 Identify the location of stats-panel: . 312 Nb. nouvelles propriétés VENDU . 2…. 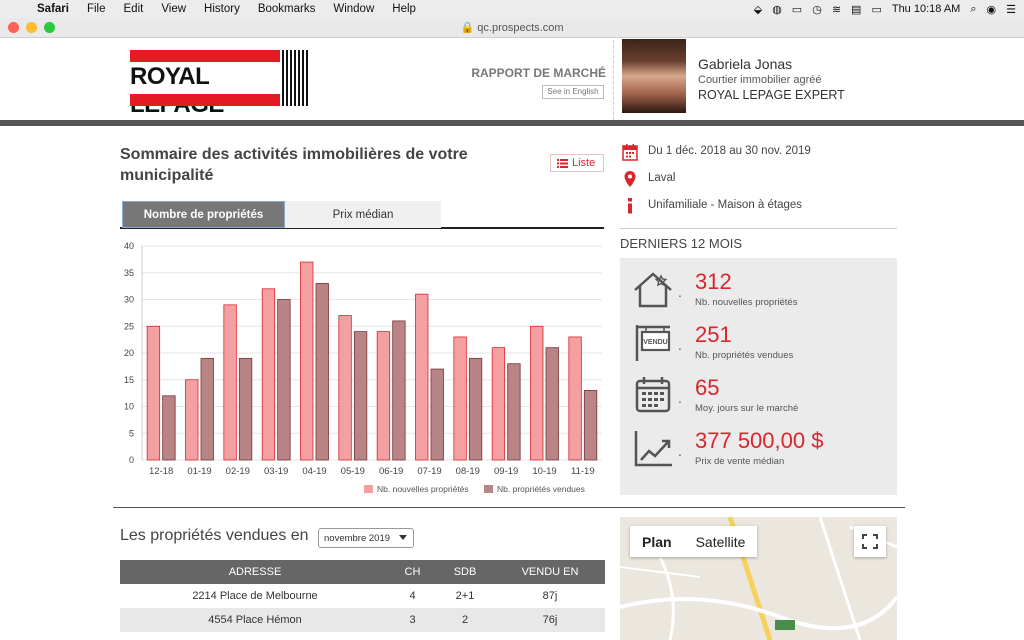
(758, 376).